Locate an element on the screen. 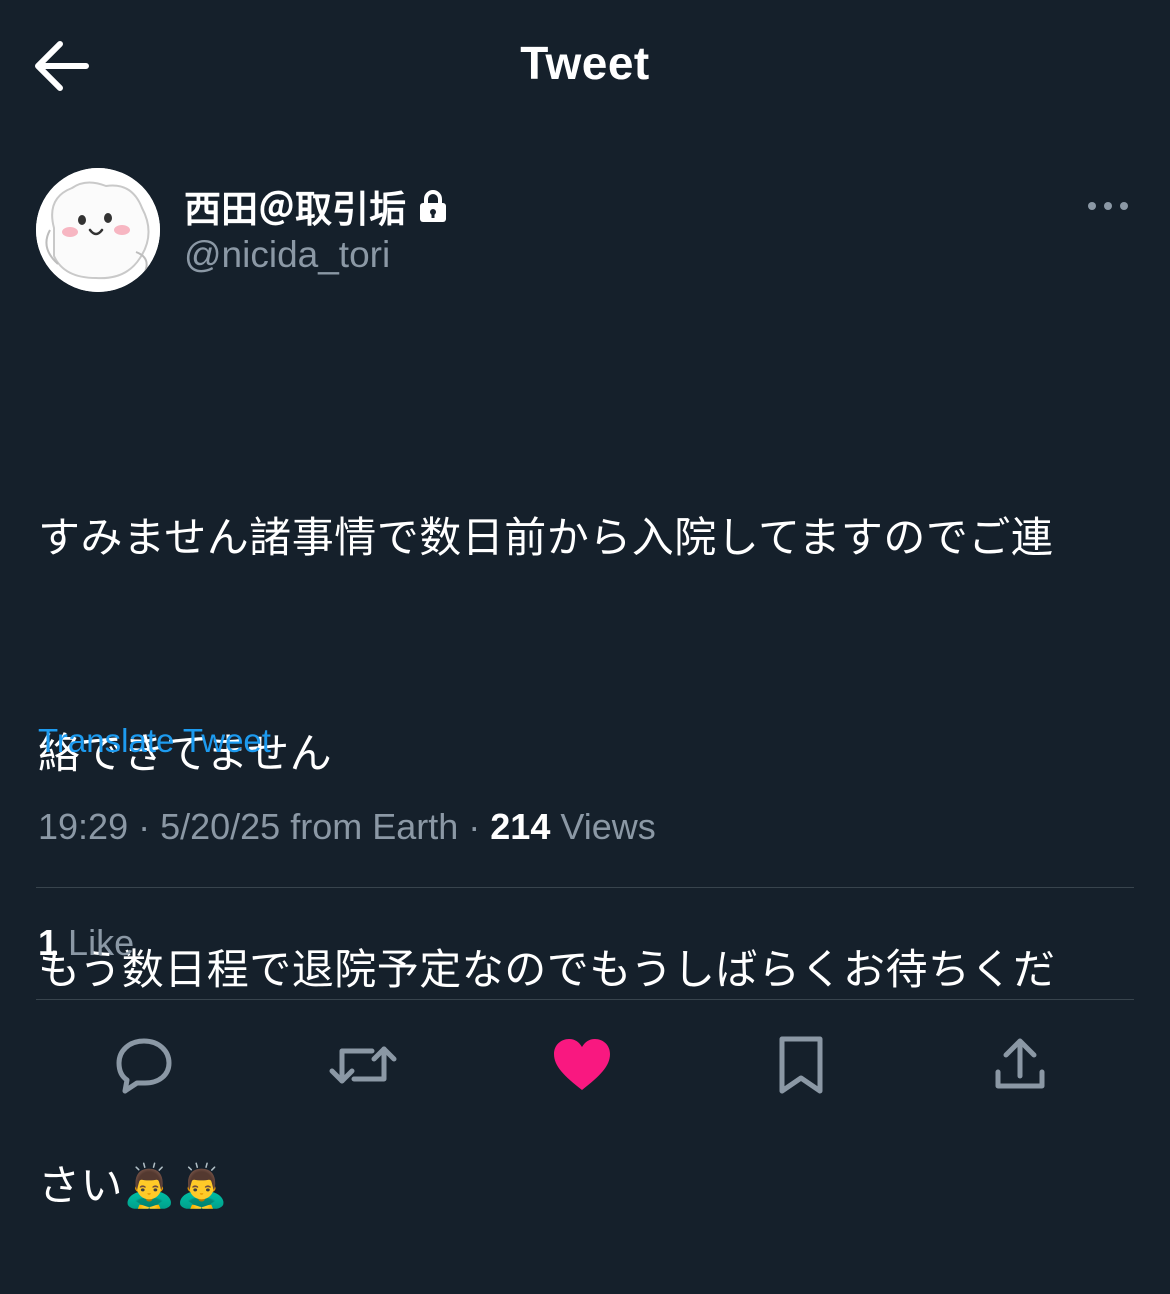 The width and height of the screenshot is (1170, 1294). share-icon is located at coordinates (1020, 1063).